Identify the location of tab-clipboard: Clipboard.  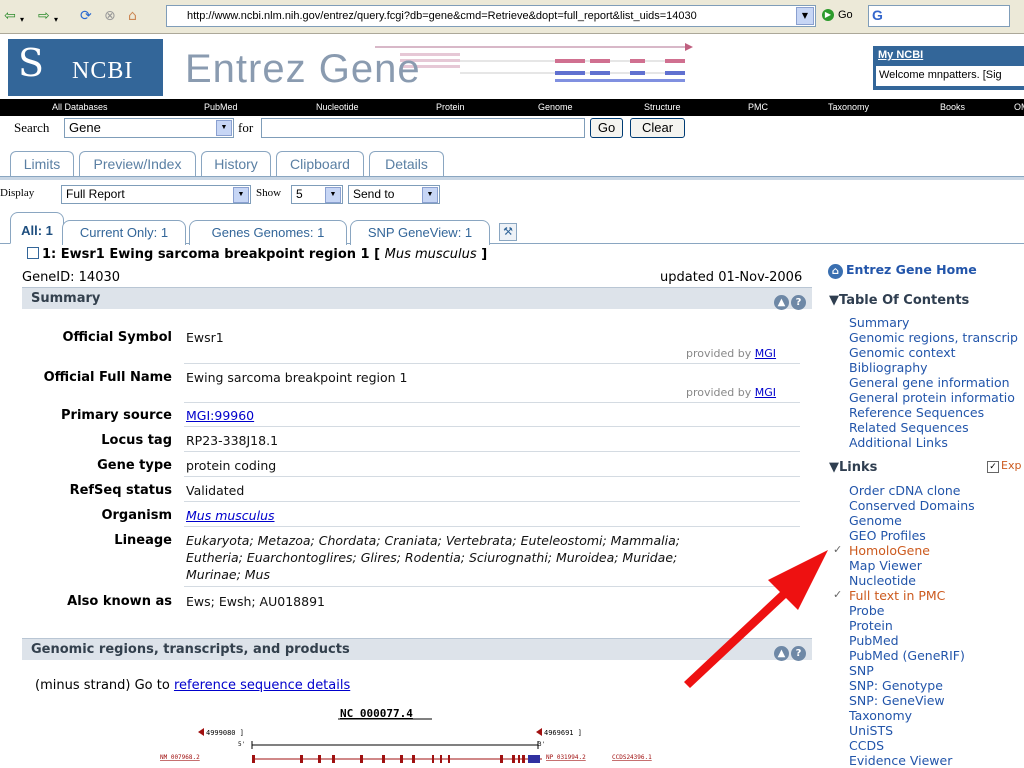
(320, 164).